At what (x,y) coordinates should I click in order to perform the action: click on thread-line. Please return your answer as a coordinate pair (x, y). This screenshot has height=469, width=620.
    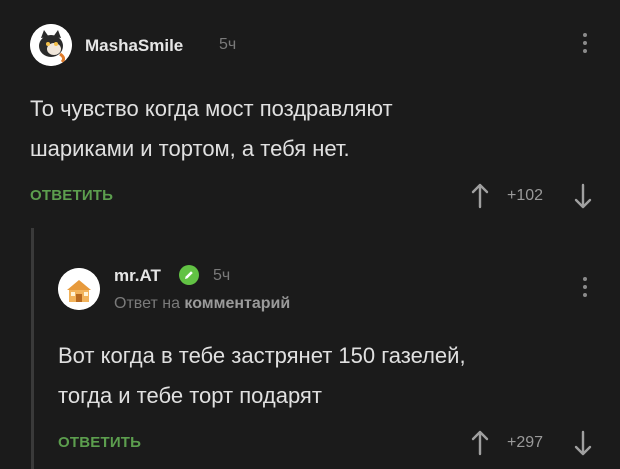
    Looking at the image, I should click on (32, 348).